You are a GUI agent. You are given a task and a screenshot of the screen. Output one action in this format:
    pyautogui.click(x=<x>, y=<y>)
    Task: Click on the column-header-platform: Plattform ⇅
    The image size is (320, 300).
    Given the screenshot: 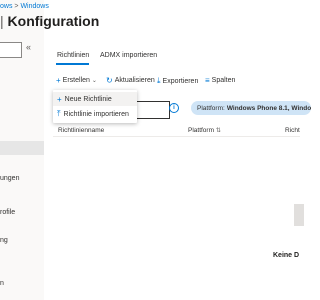 What is the action you would take?
    pyautogui.click(x=204, y=130)
    